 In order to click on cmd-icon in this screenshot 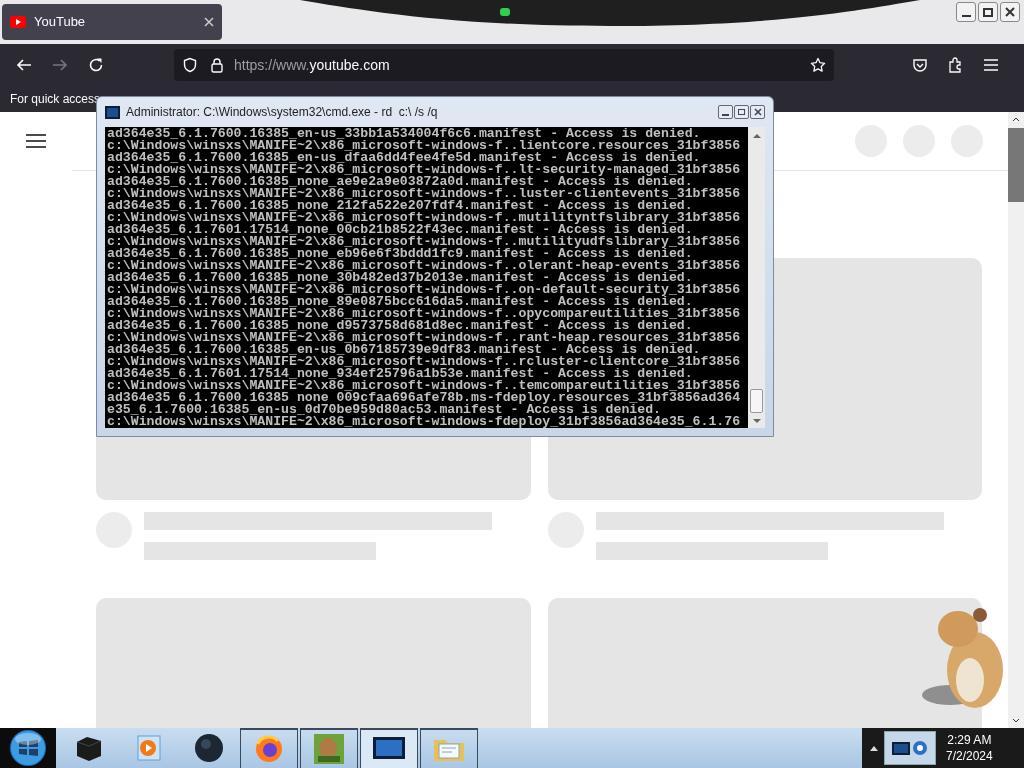, I will do `click(112, 112)`.